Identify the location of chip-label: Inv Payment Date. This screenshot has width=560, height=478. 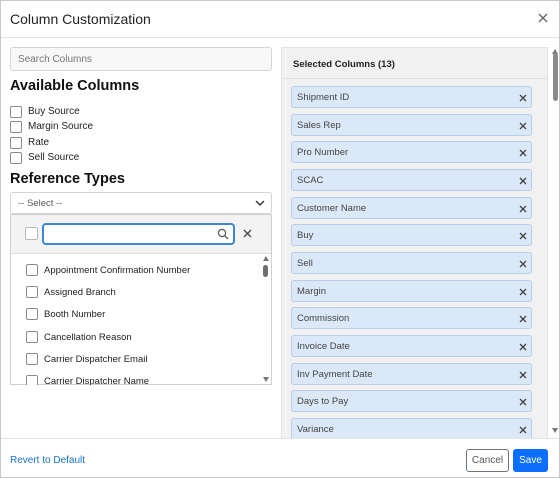
(335, 374).